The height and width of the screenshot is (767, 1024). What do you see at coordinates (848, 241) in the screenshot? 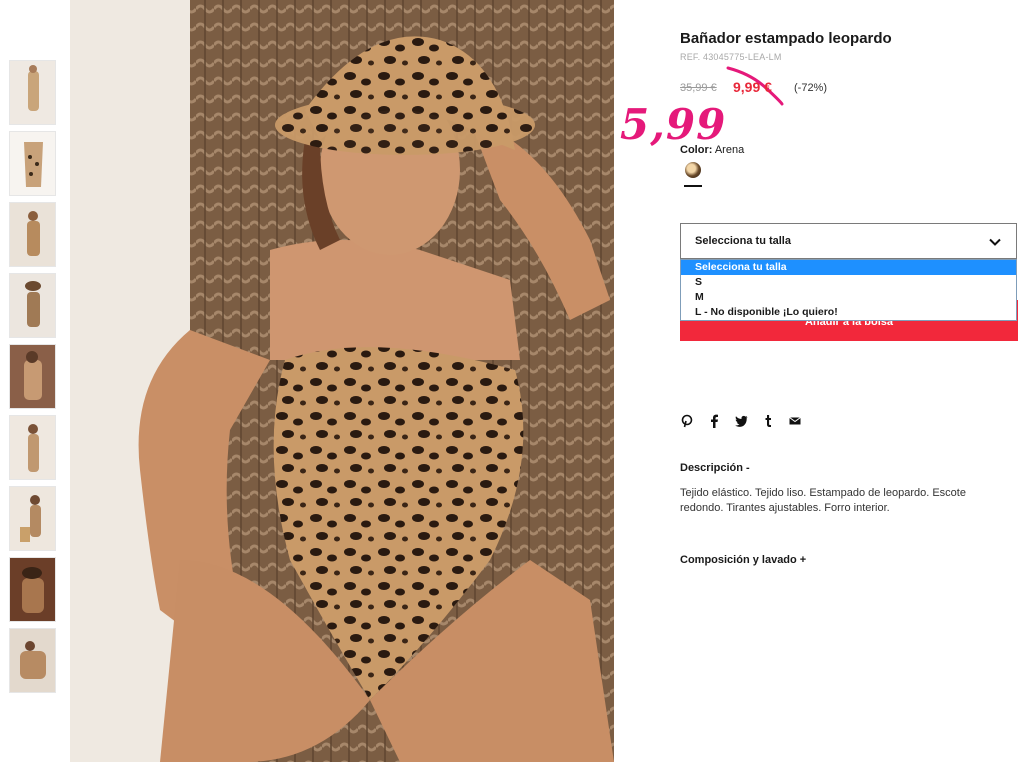
I see `size-select: Selecciona tu talla` at bounding box center [848, 241].